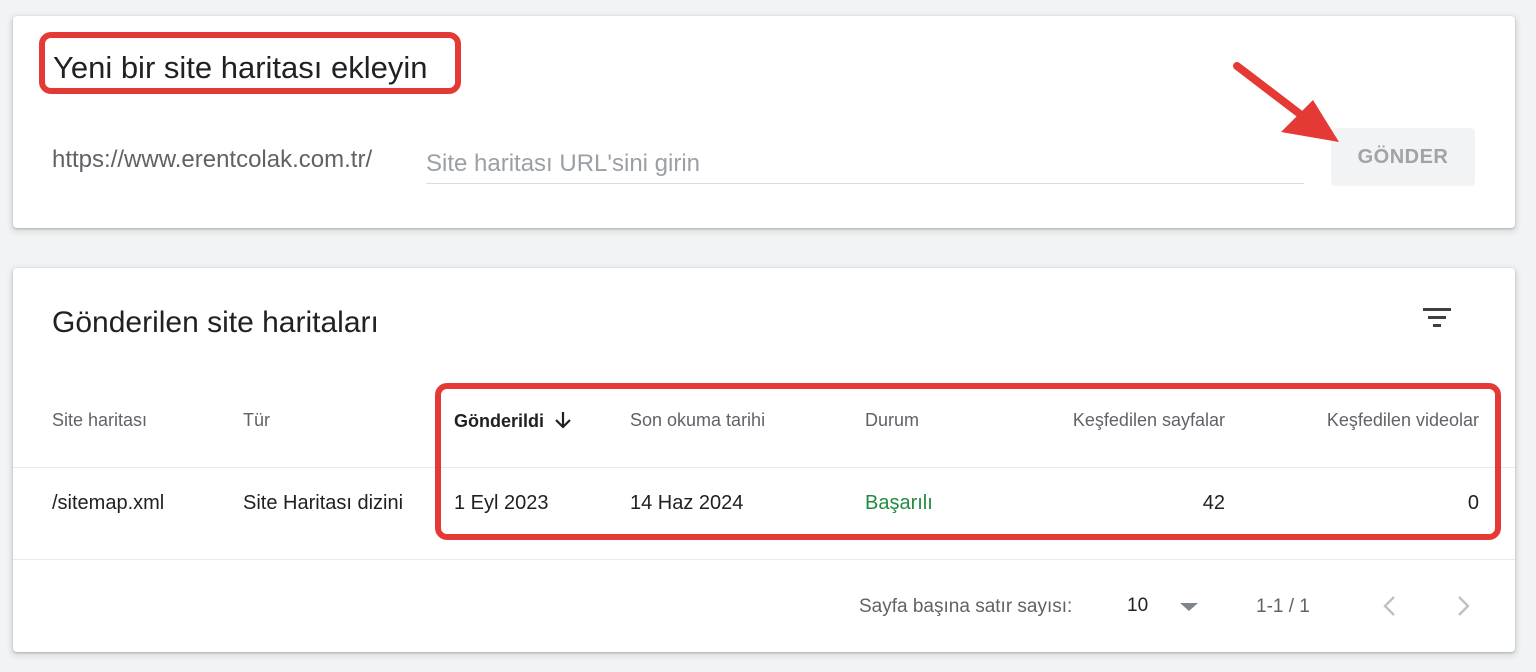  Describe the element at coordinates (1167, 606) in the screenshot. I see `rows-per-page-select: 10` at that location.